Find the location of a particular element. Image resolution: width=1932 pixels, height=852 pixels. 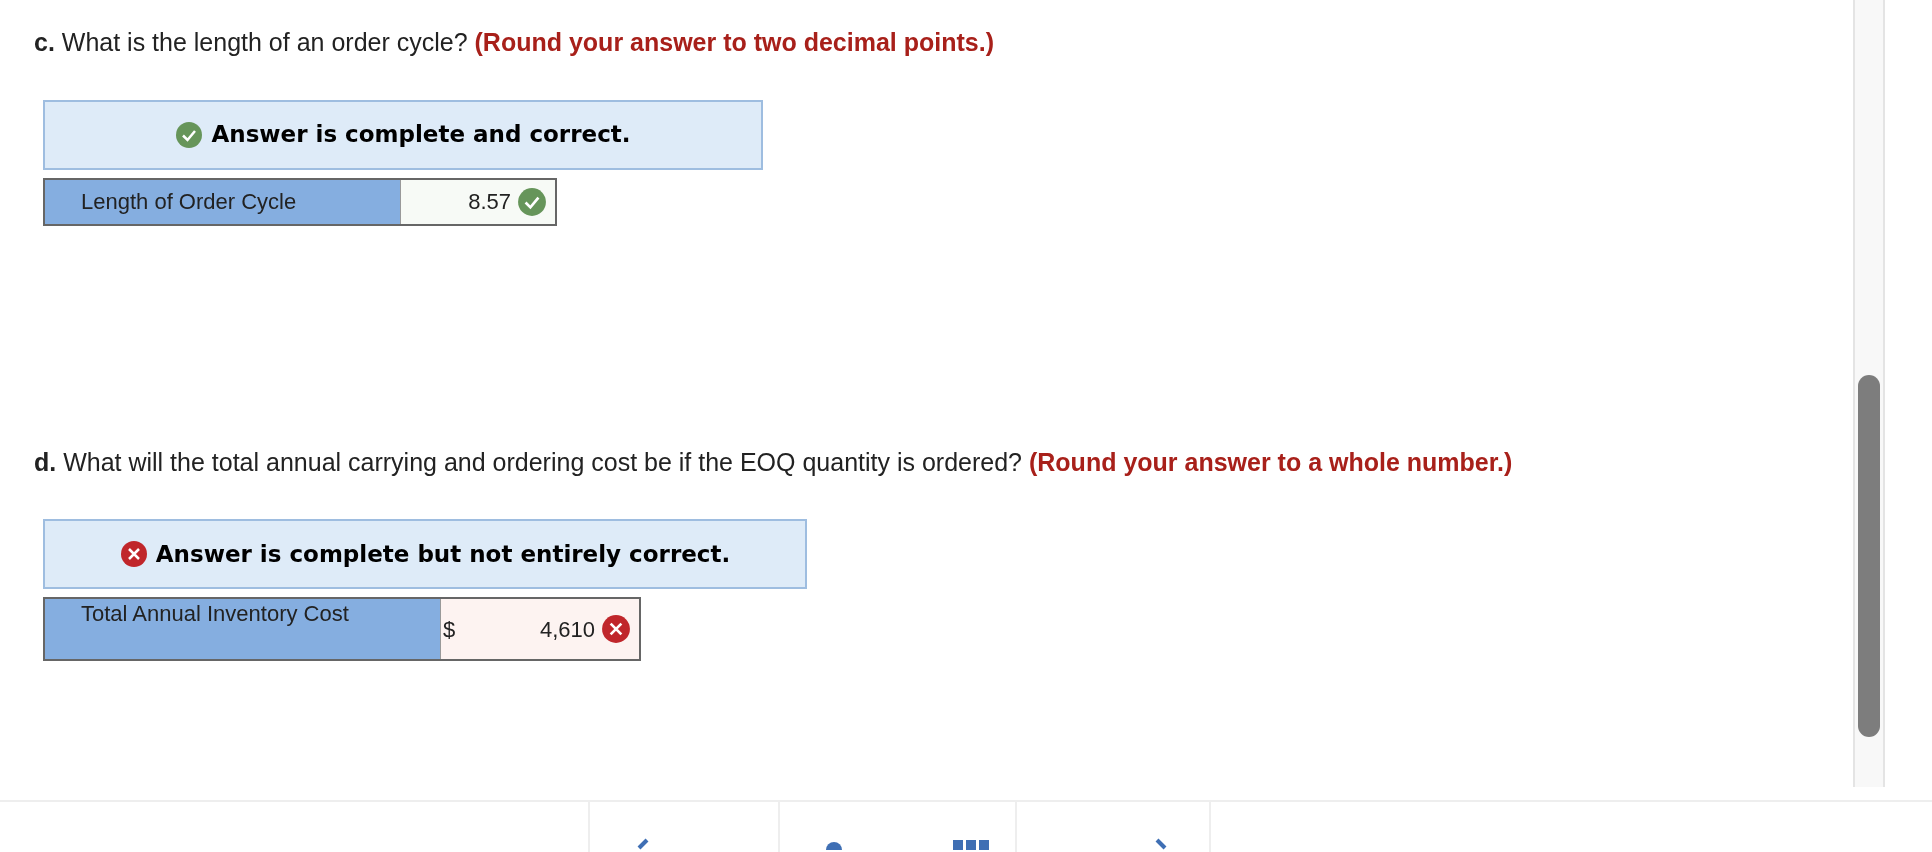

question-text: d. What will the total annual carrying and ordering cost be if the EOQ quantity is ordered? (Round your answer to a whole number.) is located at coordinates (774, 462).